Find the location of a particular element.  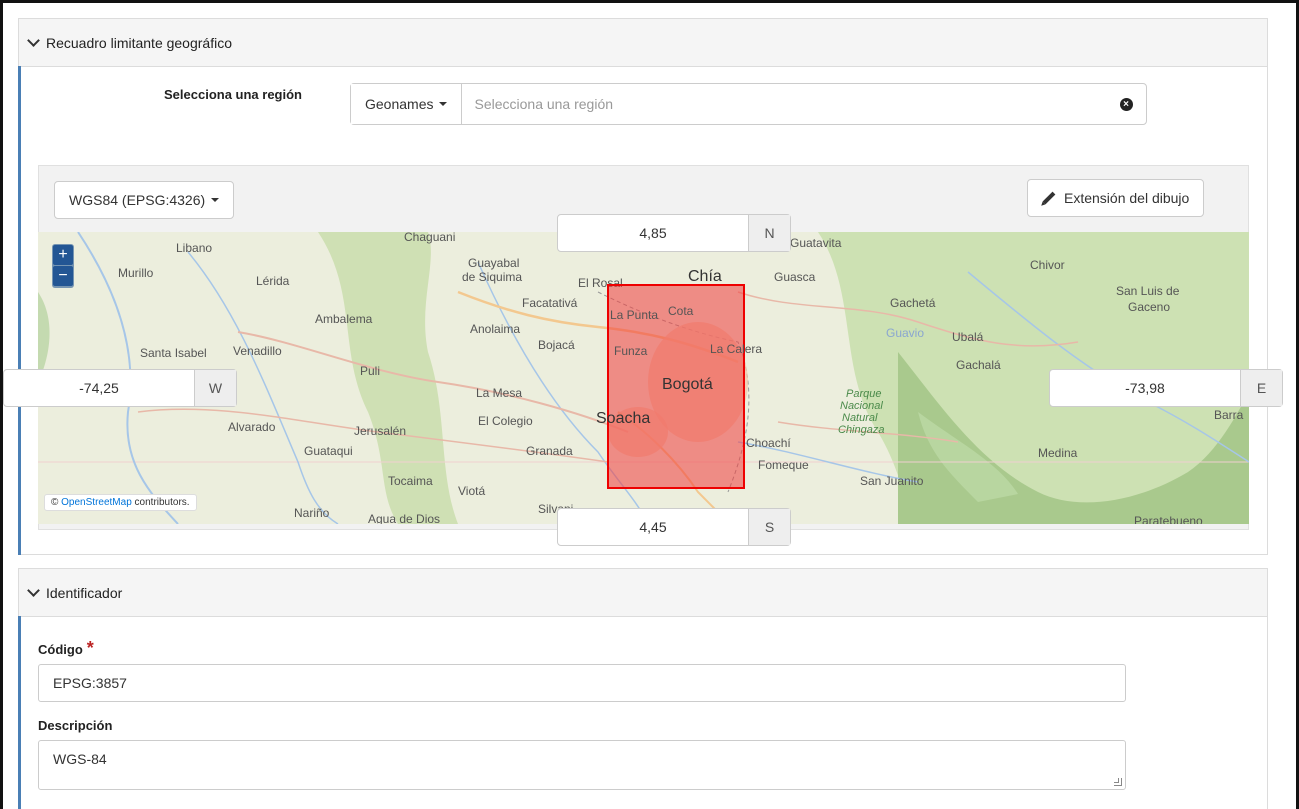

draw-extent-button: Extensión del dibujo is located at coordinates (1116, 198).